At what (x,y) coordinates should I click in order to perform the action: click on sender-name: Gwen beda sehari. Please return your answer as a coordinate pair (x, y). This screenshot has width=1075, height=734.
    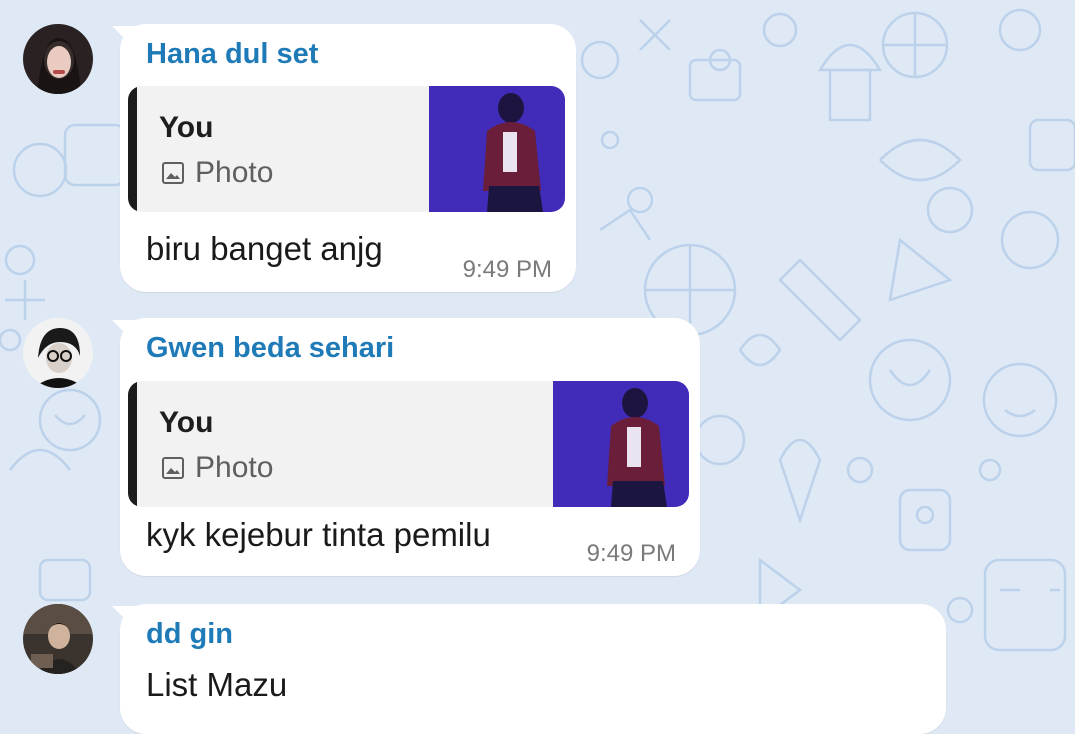
    Looking at the image, I should click on (270, 348).